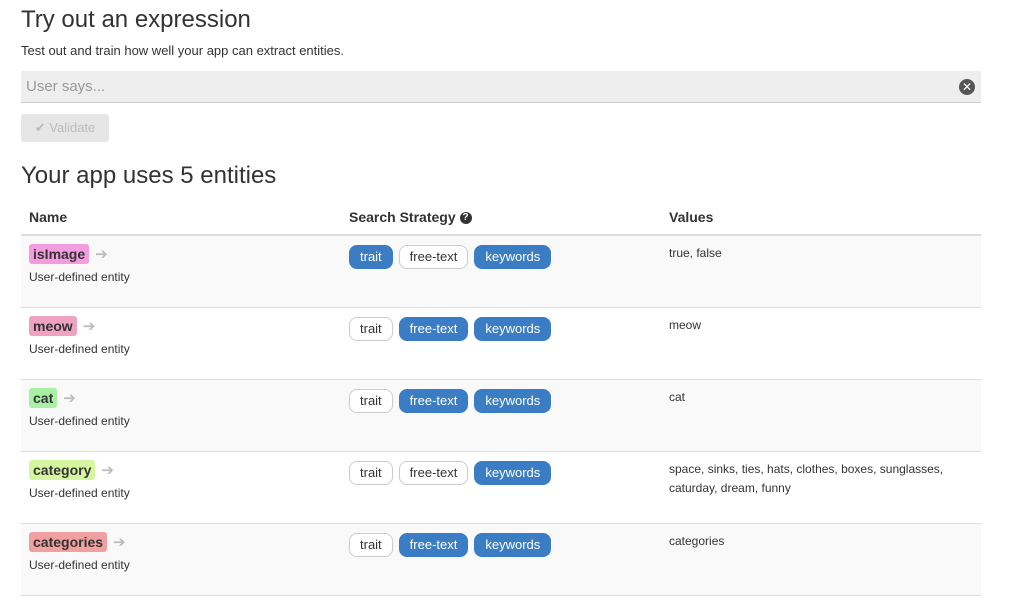  What do you see at coordinates (149, 175) in the screenshot?
I see `entities-title: Your app uses 5 entities` at bounding box center [149, 175].